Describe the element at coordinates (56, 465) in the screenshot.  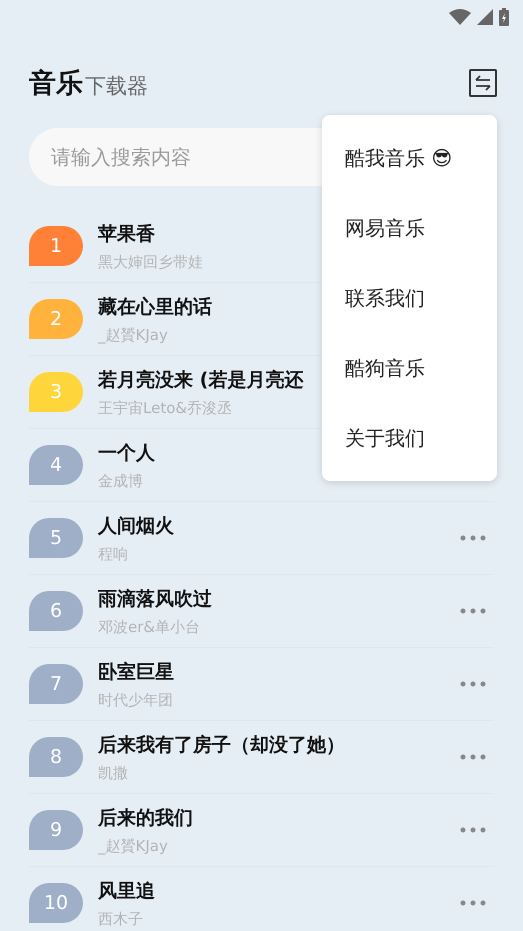
I see `rank-badge: 4` at that location.